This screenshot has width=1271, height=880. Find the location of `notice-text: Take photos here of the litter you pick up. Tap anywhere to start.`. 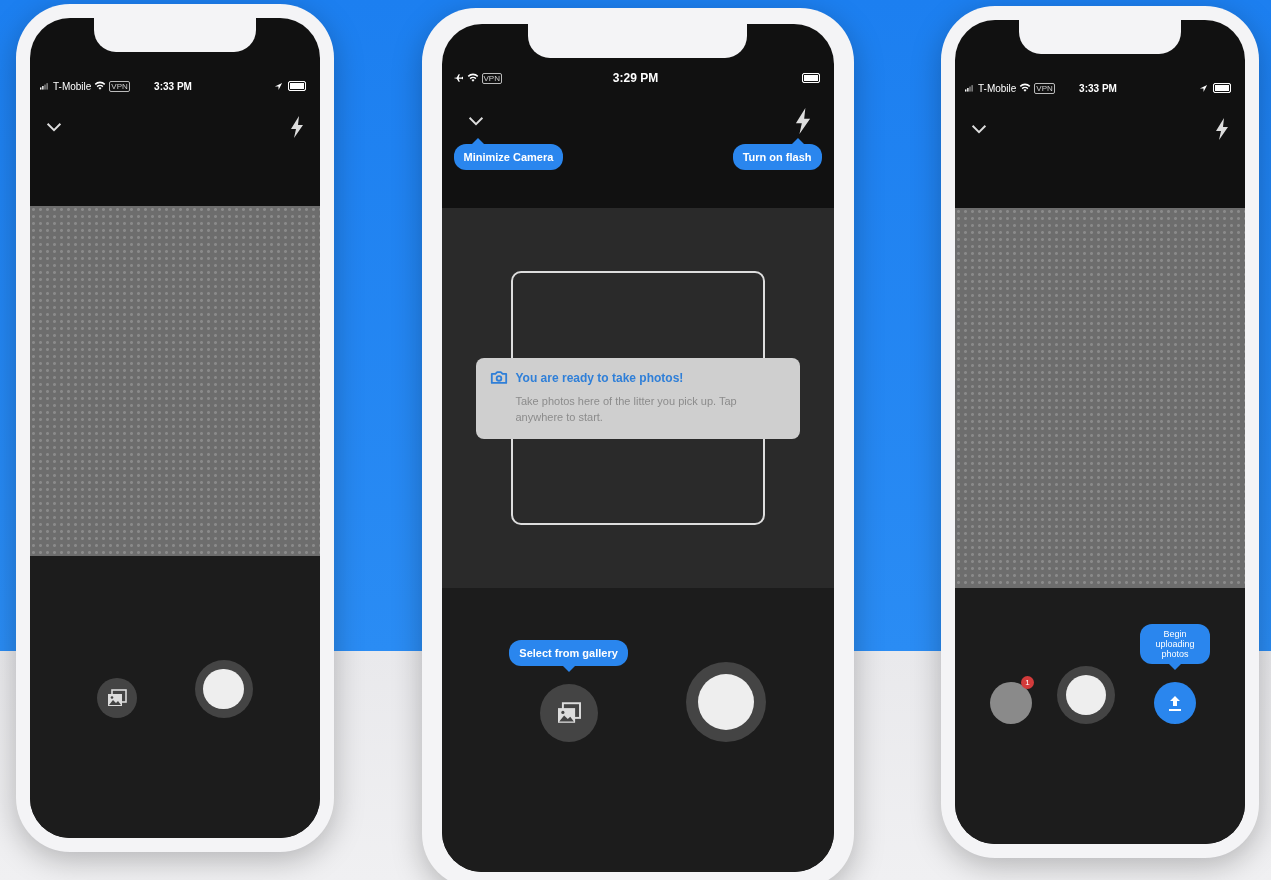

notice-text: Take photos here of the litter you pick up. Tap anywhere to start. is located at coordinates (626, 409).